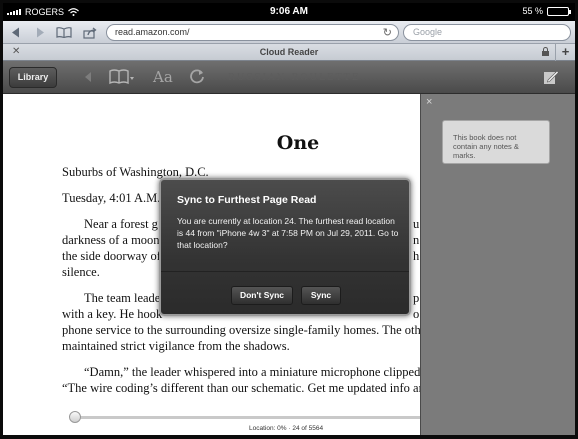 This screenshot has height=439, width=578. I want to click on close-notes-icon: ×, so click(429, 102).